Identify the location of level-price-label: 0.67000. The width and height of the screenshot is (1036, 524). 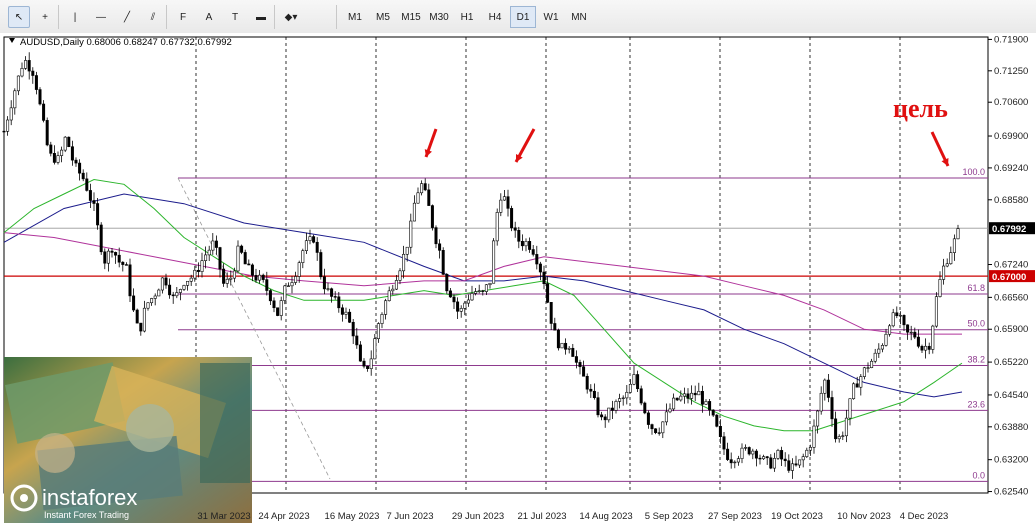
(1009, 277).